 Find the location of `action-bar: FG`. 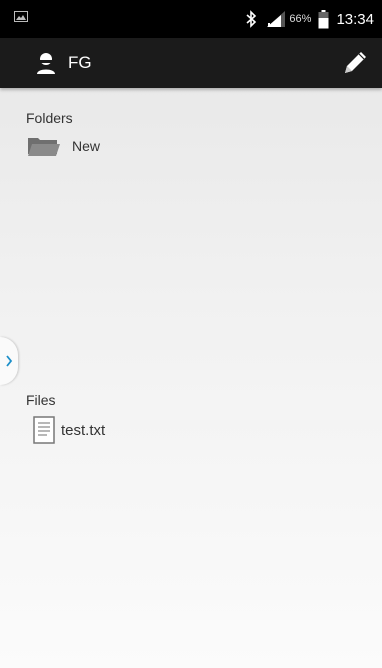

action-bar: FG is located at coordinates (191, 63).